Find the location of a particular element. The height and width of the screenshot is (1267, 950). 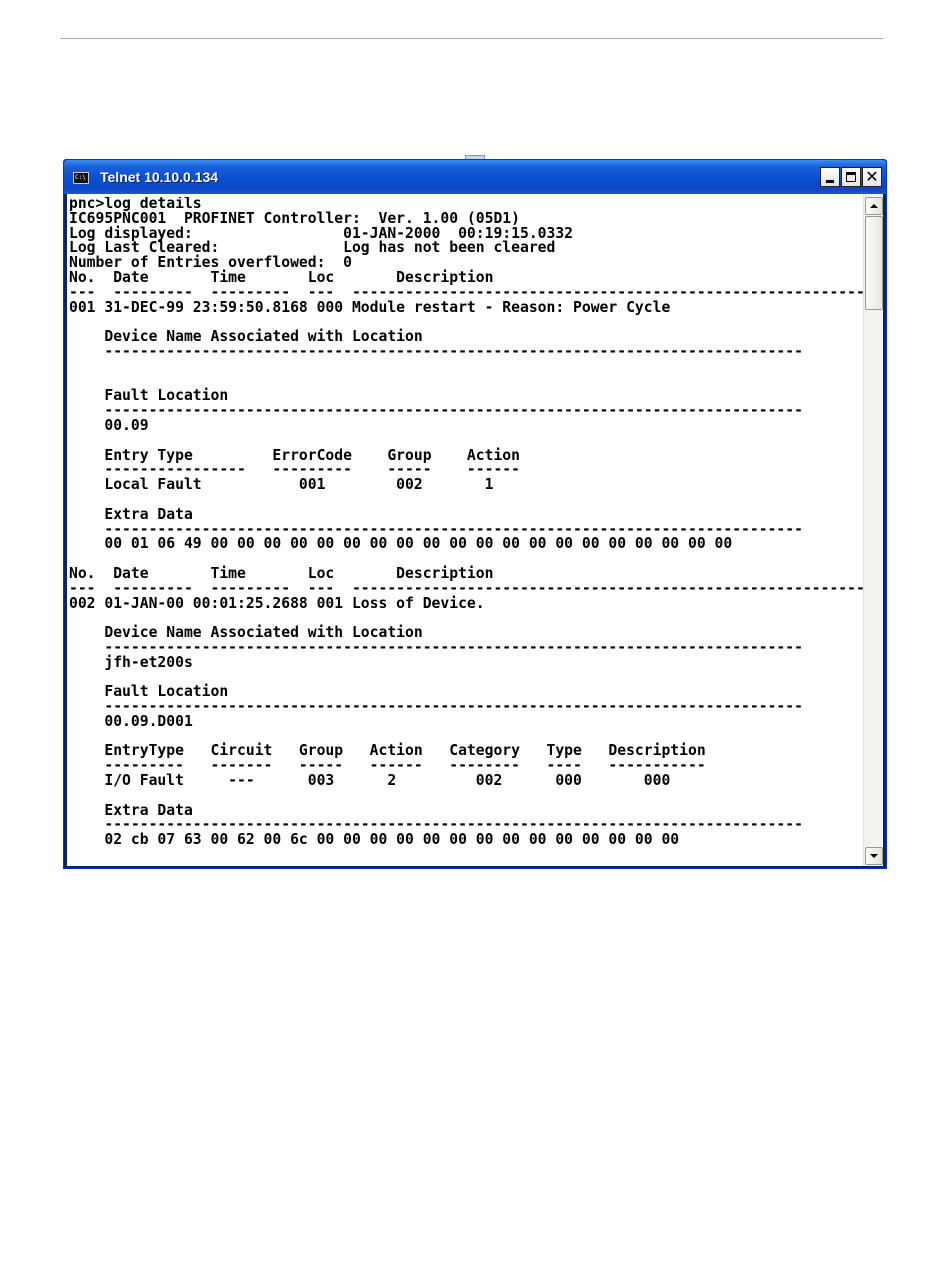

terminal-line: I/O Fault --- 003 2 002 000 000 is located at coordinates (370, 781).